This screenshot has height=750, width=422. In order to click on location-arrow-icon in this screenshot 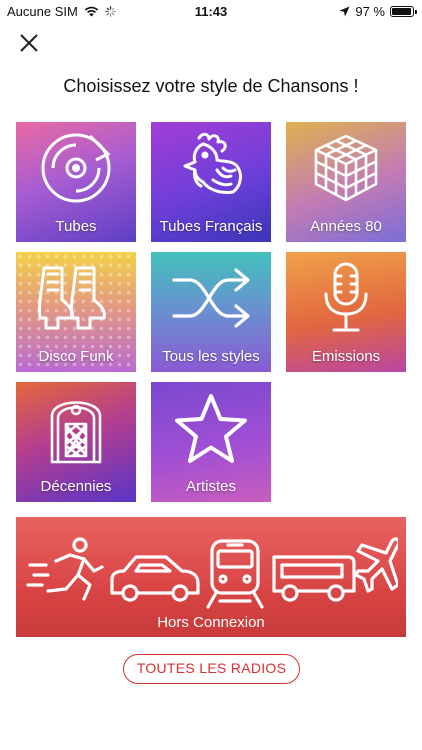, I will do `click(344, 11)`.